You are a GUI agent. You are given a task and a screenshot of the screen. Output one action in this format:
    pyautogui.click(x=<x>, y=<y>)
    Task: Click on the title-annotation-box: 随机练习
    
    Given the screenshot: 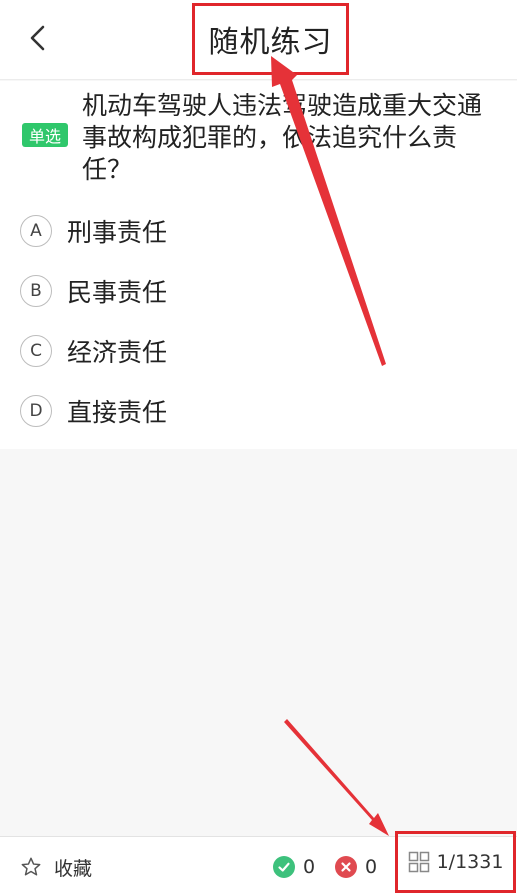 What is the action you would take?
    pyautogui.click(x=270, y=39)
    